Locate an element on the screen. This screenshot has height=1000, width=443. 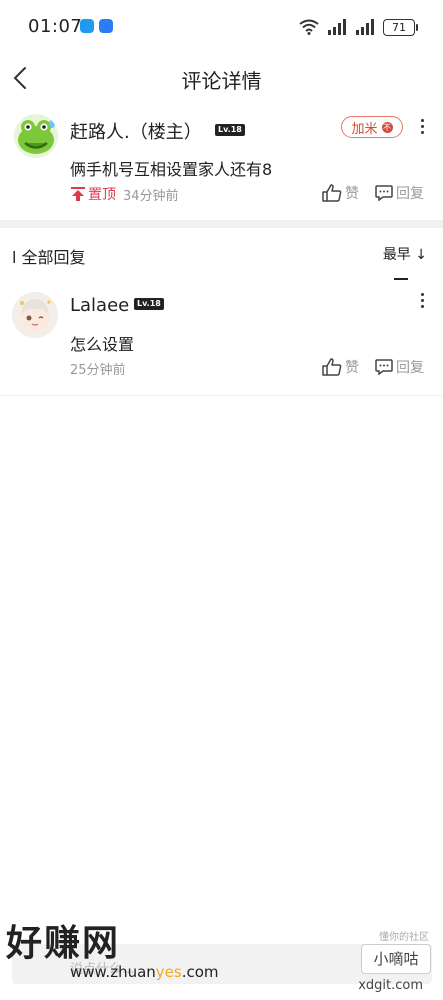
pinned-label: 置顶 is located at coordinates (93, 194).